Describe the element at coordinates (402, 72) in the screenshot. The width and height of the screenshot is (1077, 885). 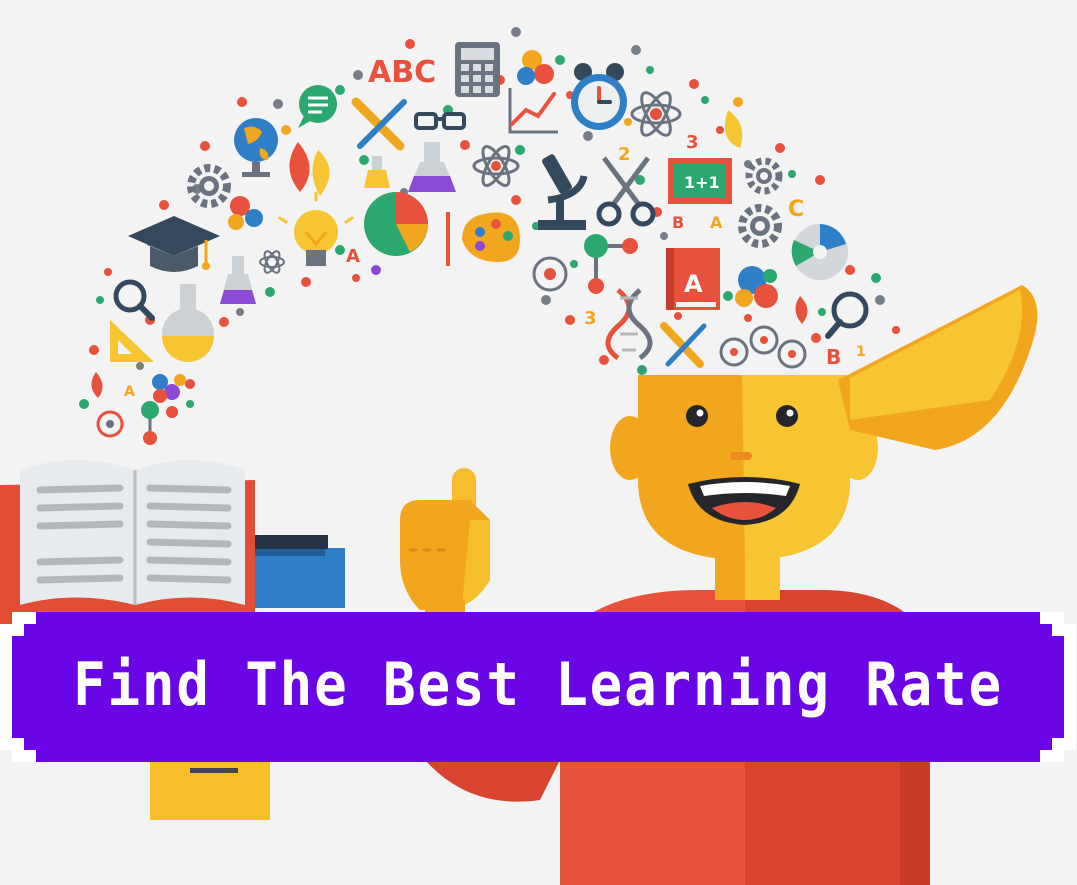
I see `abc-letters-icon: ABC` at that location.